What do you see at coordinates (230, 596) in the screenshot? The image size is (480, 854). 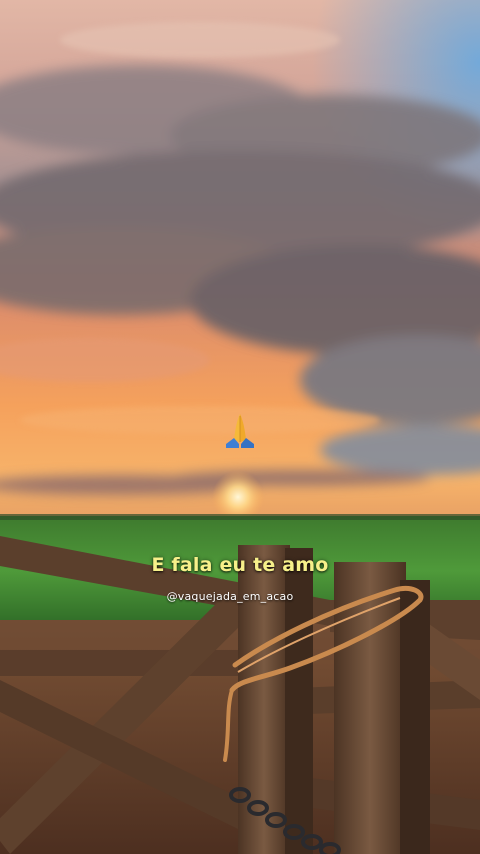 I see `creator-handle: @vaquejada_em_acao` at bounding box center [230, 596].